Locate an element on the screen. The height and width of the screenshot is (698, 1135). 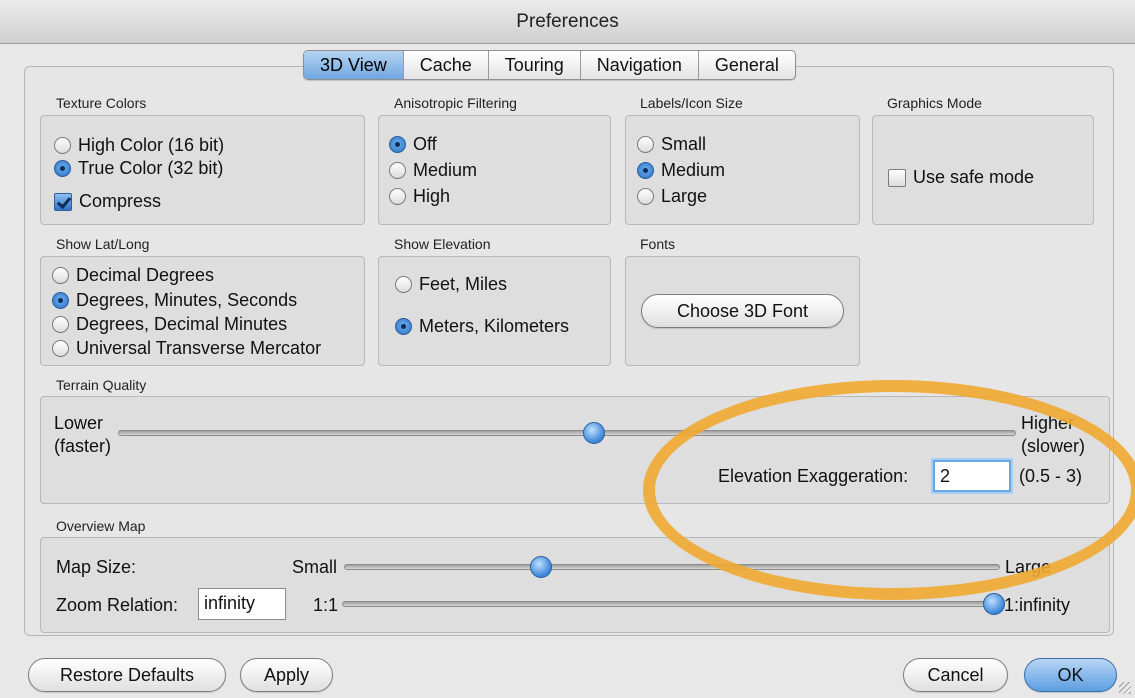
choose-3d-font-button: Choose 3D Font is located at coordinates (742, 311).